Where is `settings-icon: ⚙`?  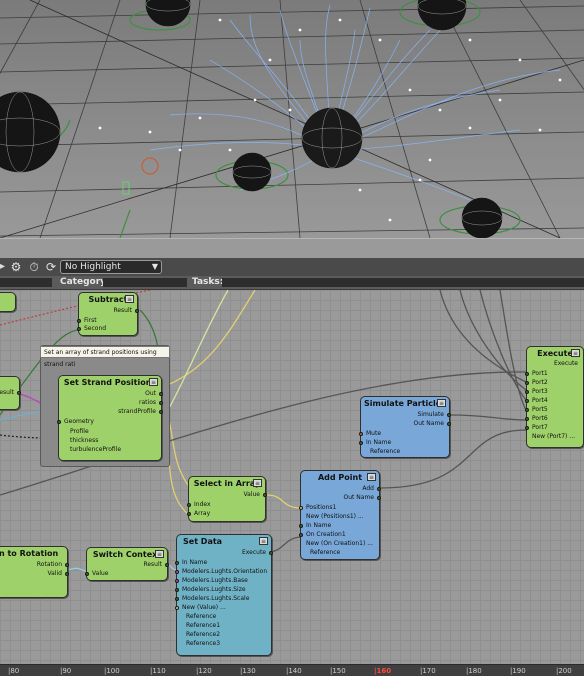 settings-icon: ⚙ is located at coordinates (16, 267).